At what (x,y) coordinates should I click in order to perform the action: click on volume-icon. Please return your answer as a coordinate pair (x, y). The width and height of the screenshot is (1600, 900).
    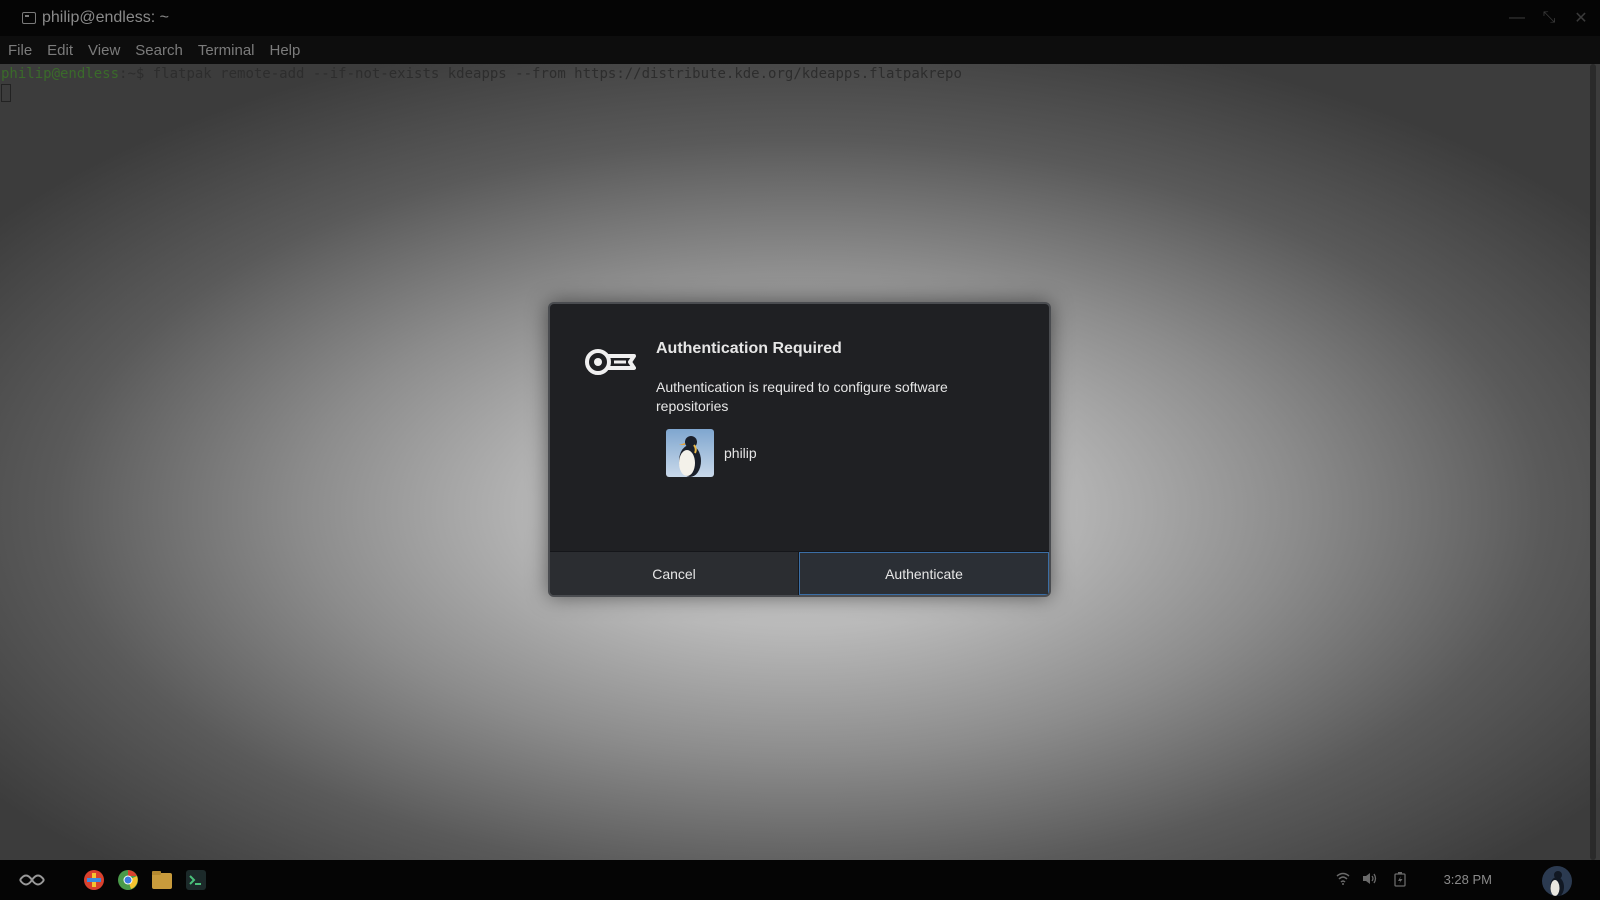
    Looking at the image, I should click on (1370, 880).